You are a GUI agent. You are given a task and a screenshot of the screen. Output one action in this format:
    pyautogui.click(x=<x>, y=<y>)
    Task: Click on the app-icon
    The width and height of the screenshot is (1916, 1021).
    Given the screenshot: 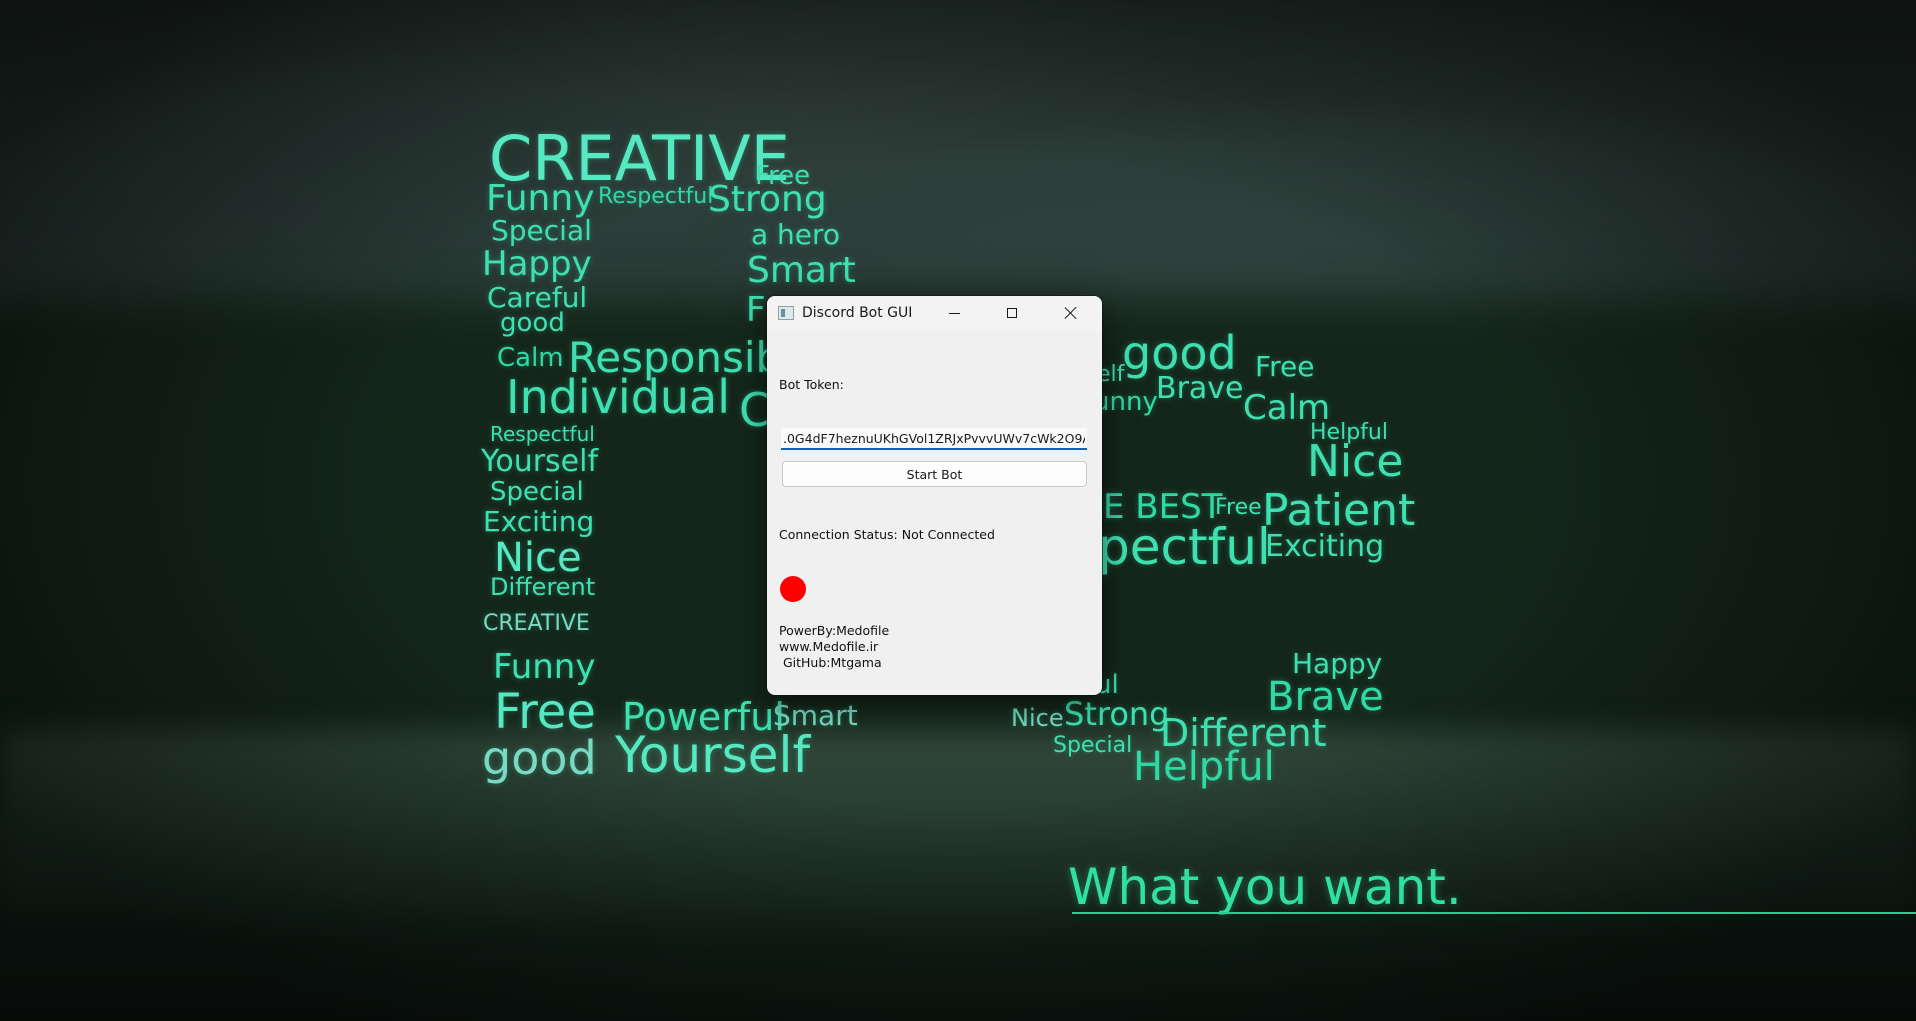 What is the action you would take?
    pyautogui.click(x=786, y=313)
    